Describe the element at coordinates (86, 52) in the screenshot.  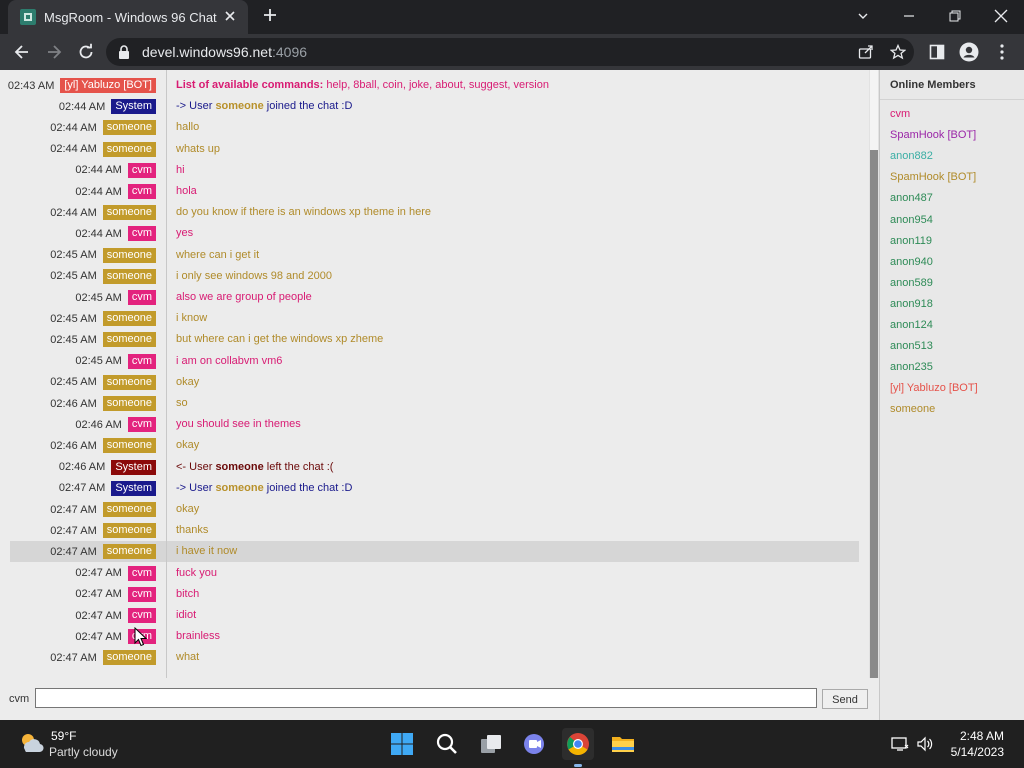
I see `reload-button` at that location.